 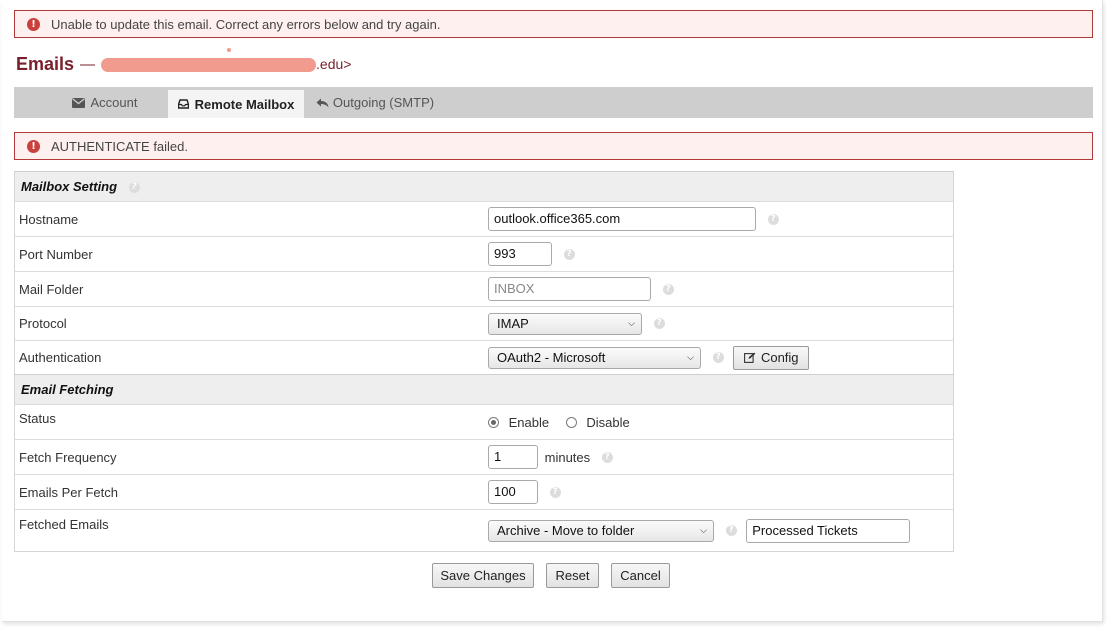 What do you see at coordinates (484, 389) in the screenshot?
I see `section-header-fetching: Email Fetching` at bounding box center [484, 389].